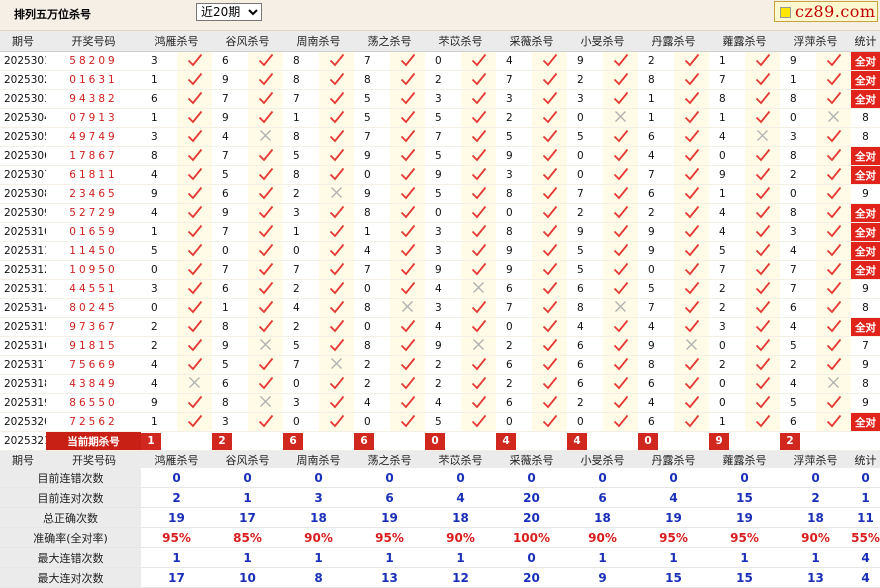 This screenshot has width=880, height=588. I want to click on stat-cell: 9, so click(865, 403).